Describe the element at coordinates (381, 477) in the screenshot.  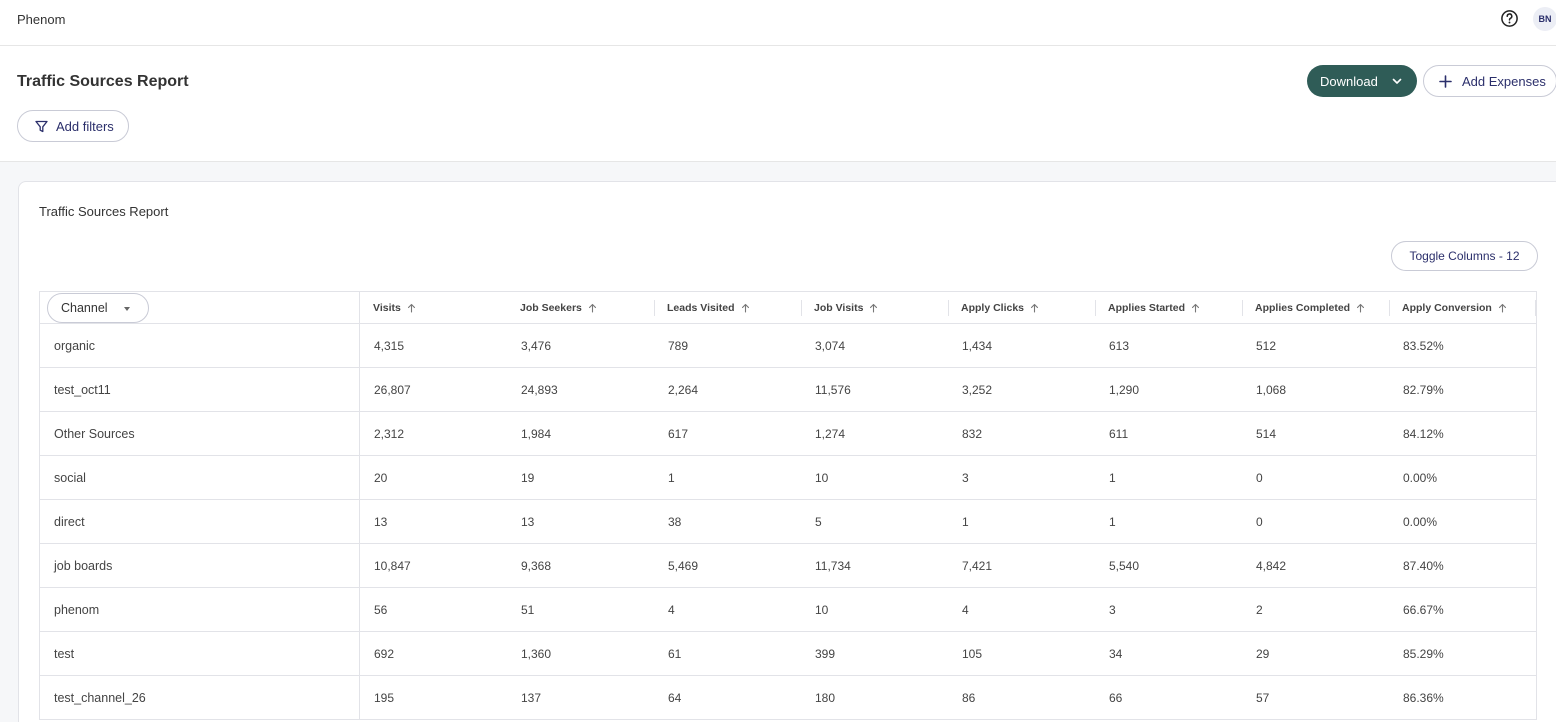
I see `metric-cell: 20` at that location.